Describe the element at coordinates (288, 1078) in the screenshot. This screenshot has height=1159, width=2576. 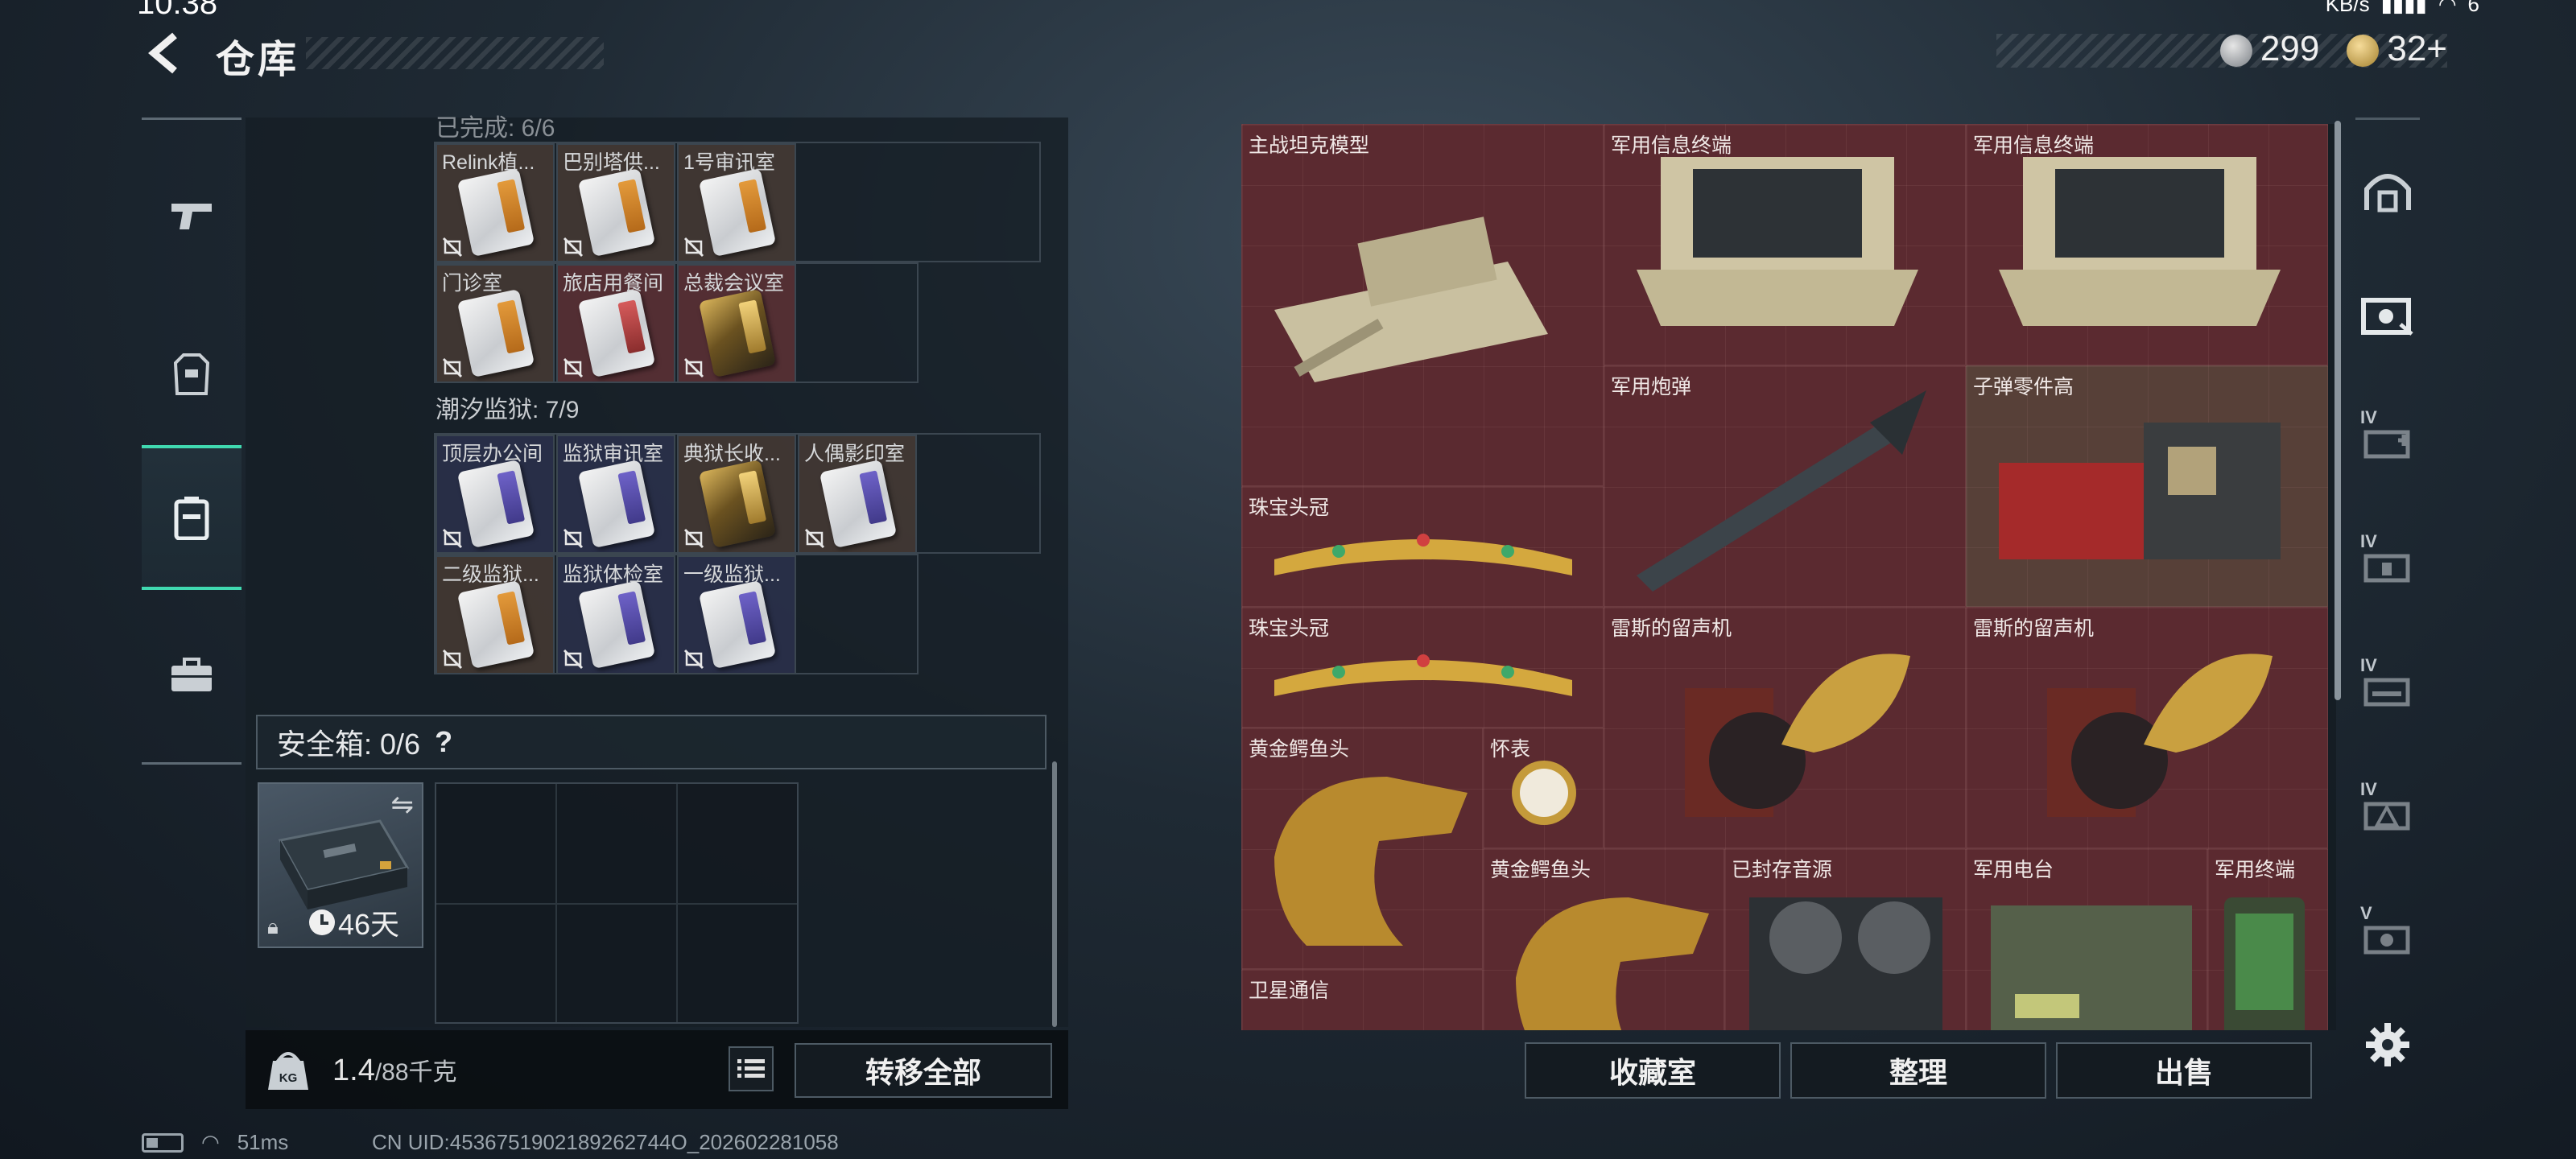
I see `svg-text: KG` at that location.